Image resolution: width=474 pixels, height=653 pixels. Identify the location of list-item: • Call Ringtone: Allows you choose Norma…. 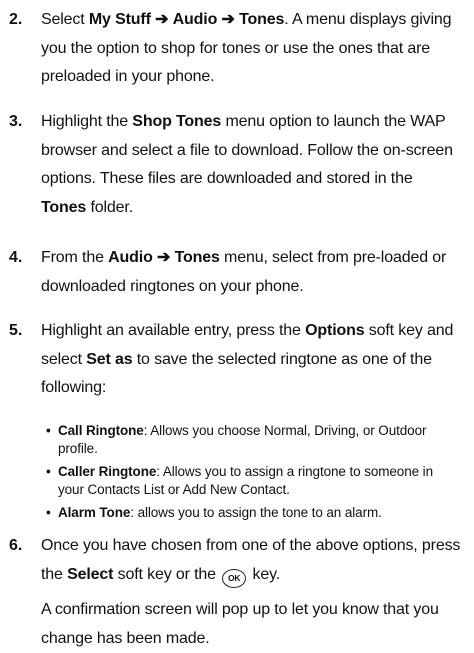
(236, 439).